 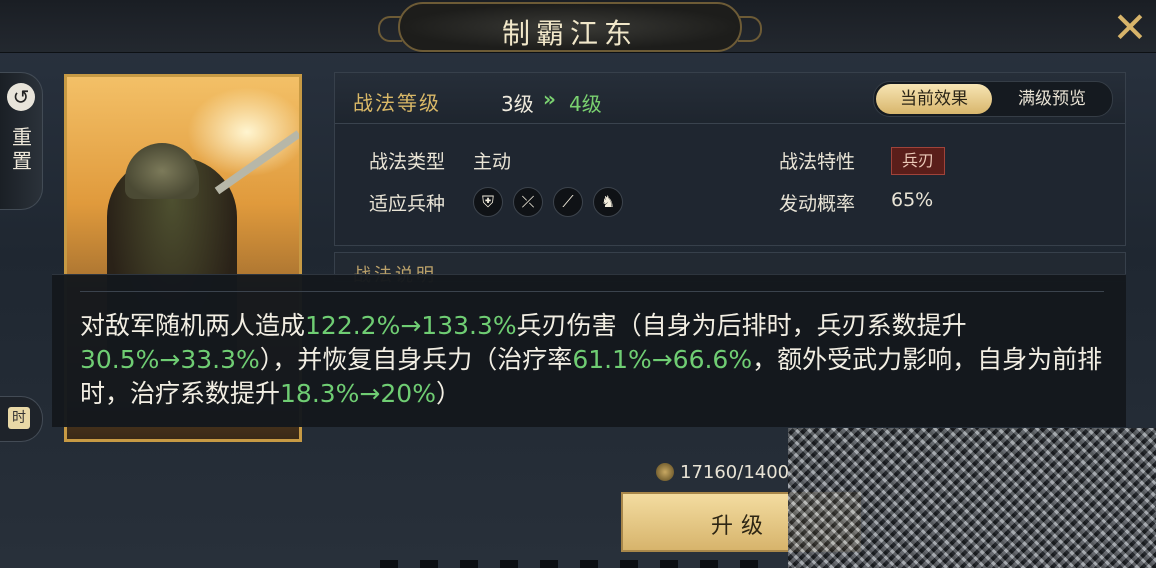 What do you see at coordinates (517, 104) in the screenshot?
I see `skill-level-current: 3级` at bounding box center [517, 104].